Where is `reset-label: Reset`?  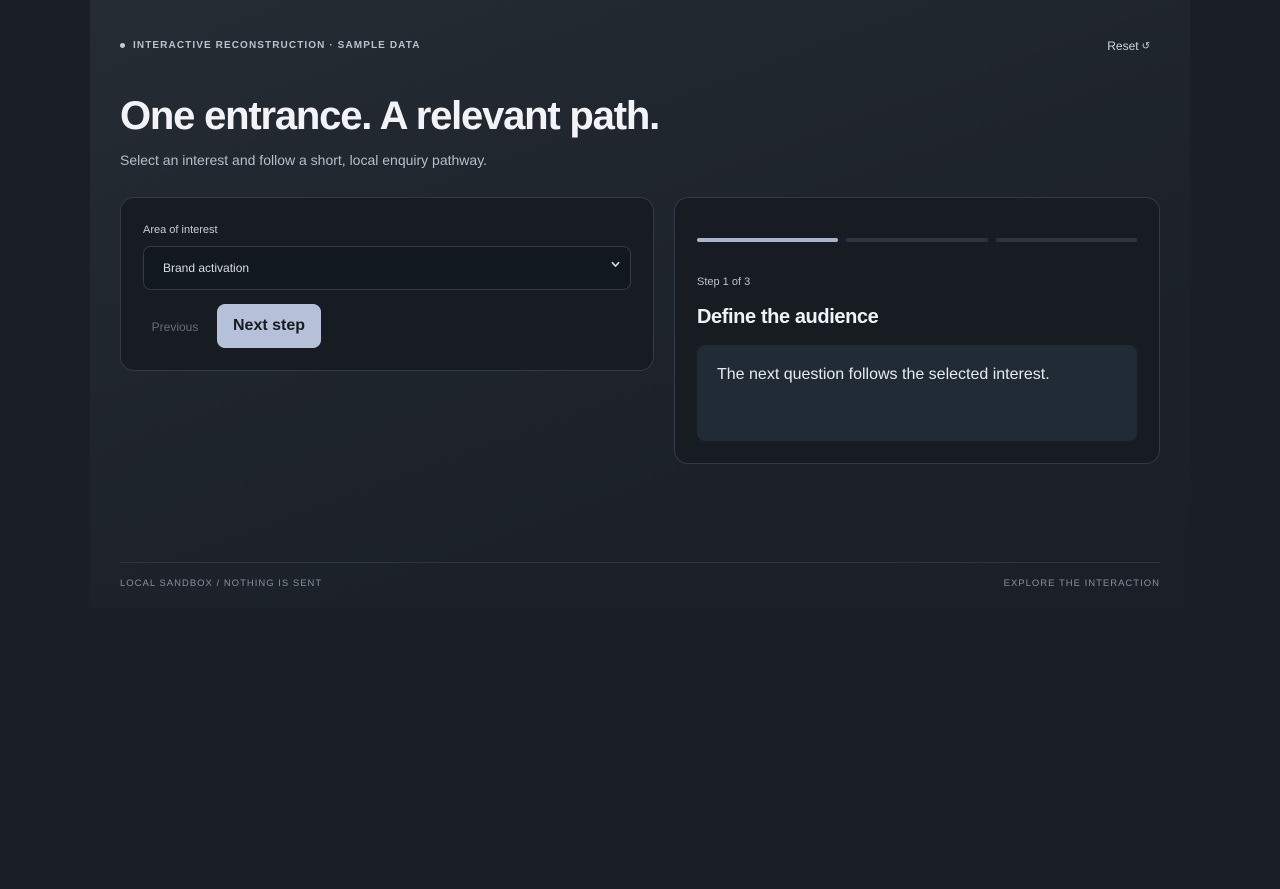
reset-label: Reset is located at coordinates (1123, 46).